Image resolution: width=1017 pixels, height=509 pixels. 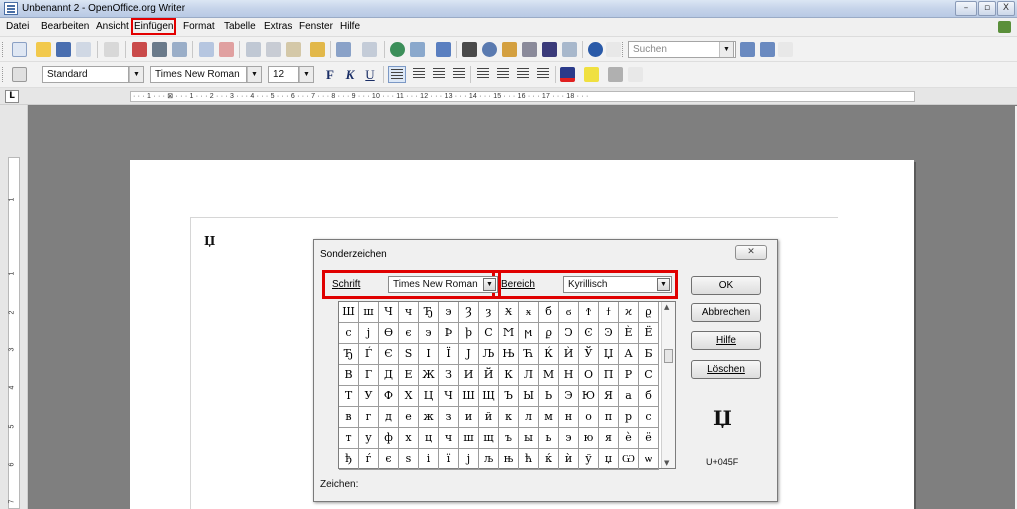 What do you see at coordinates (469, 354) in the screenshot?
I see `character-cell: Ј` at bounding box center [469, 354].